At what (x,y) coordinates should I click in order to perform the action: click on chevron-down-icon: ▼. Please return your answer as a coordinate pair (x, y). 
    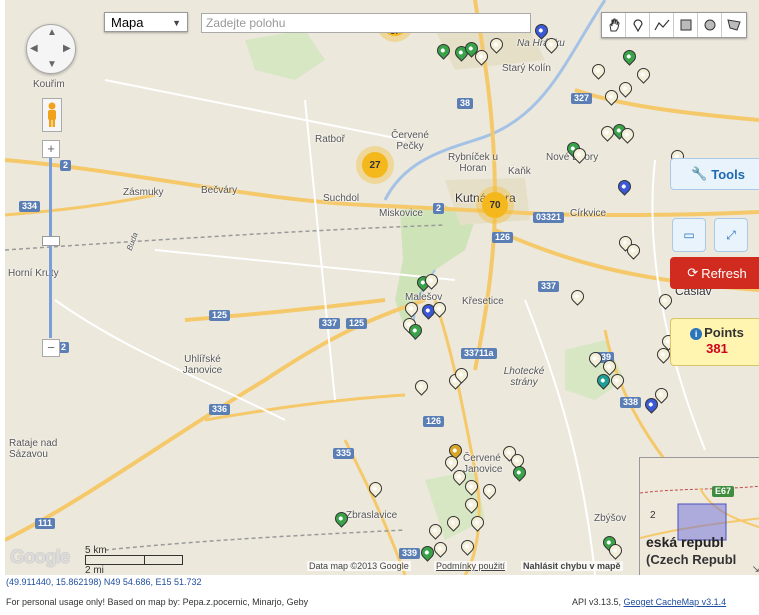
    Looking at the image, I should click on (176, 23).